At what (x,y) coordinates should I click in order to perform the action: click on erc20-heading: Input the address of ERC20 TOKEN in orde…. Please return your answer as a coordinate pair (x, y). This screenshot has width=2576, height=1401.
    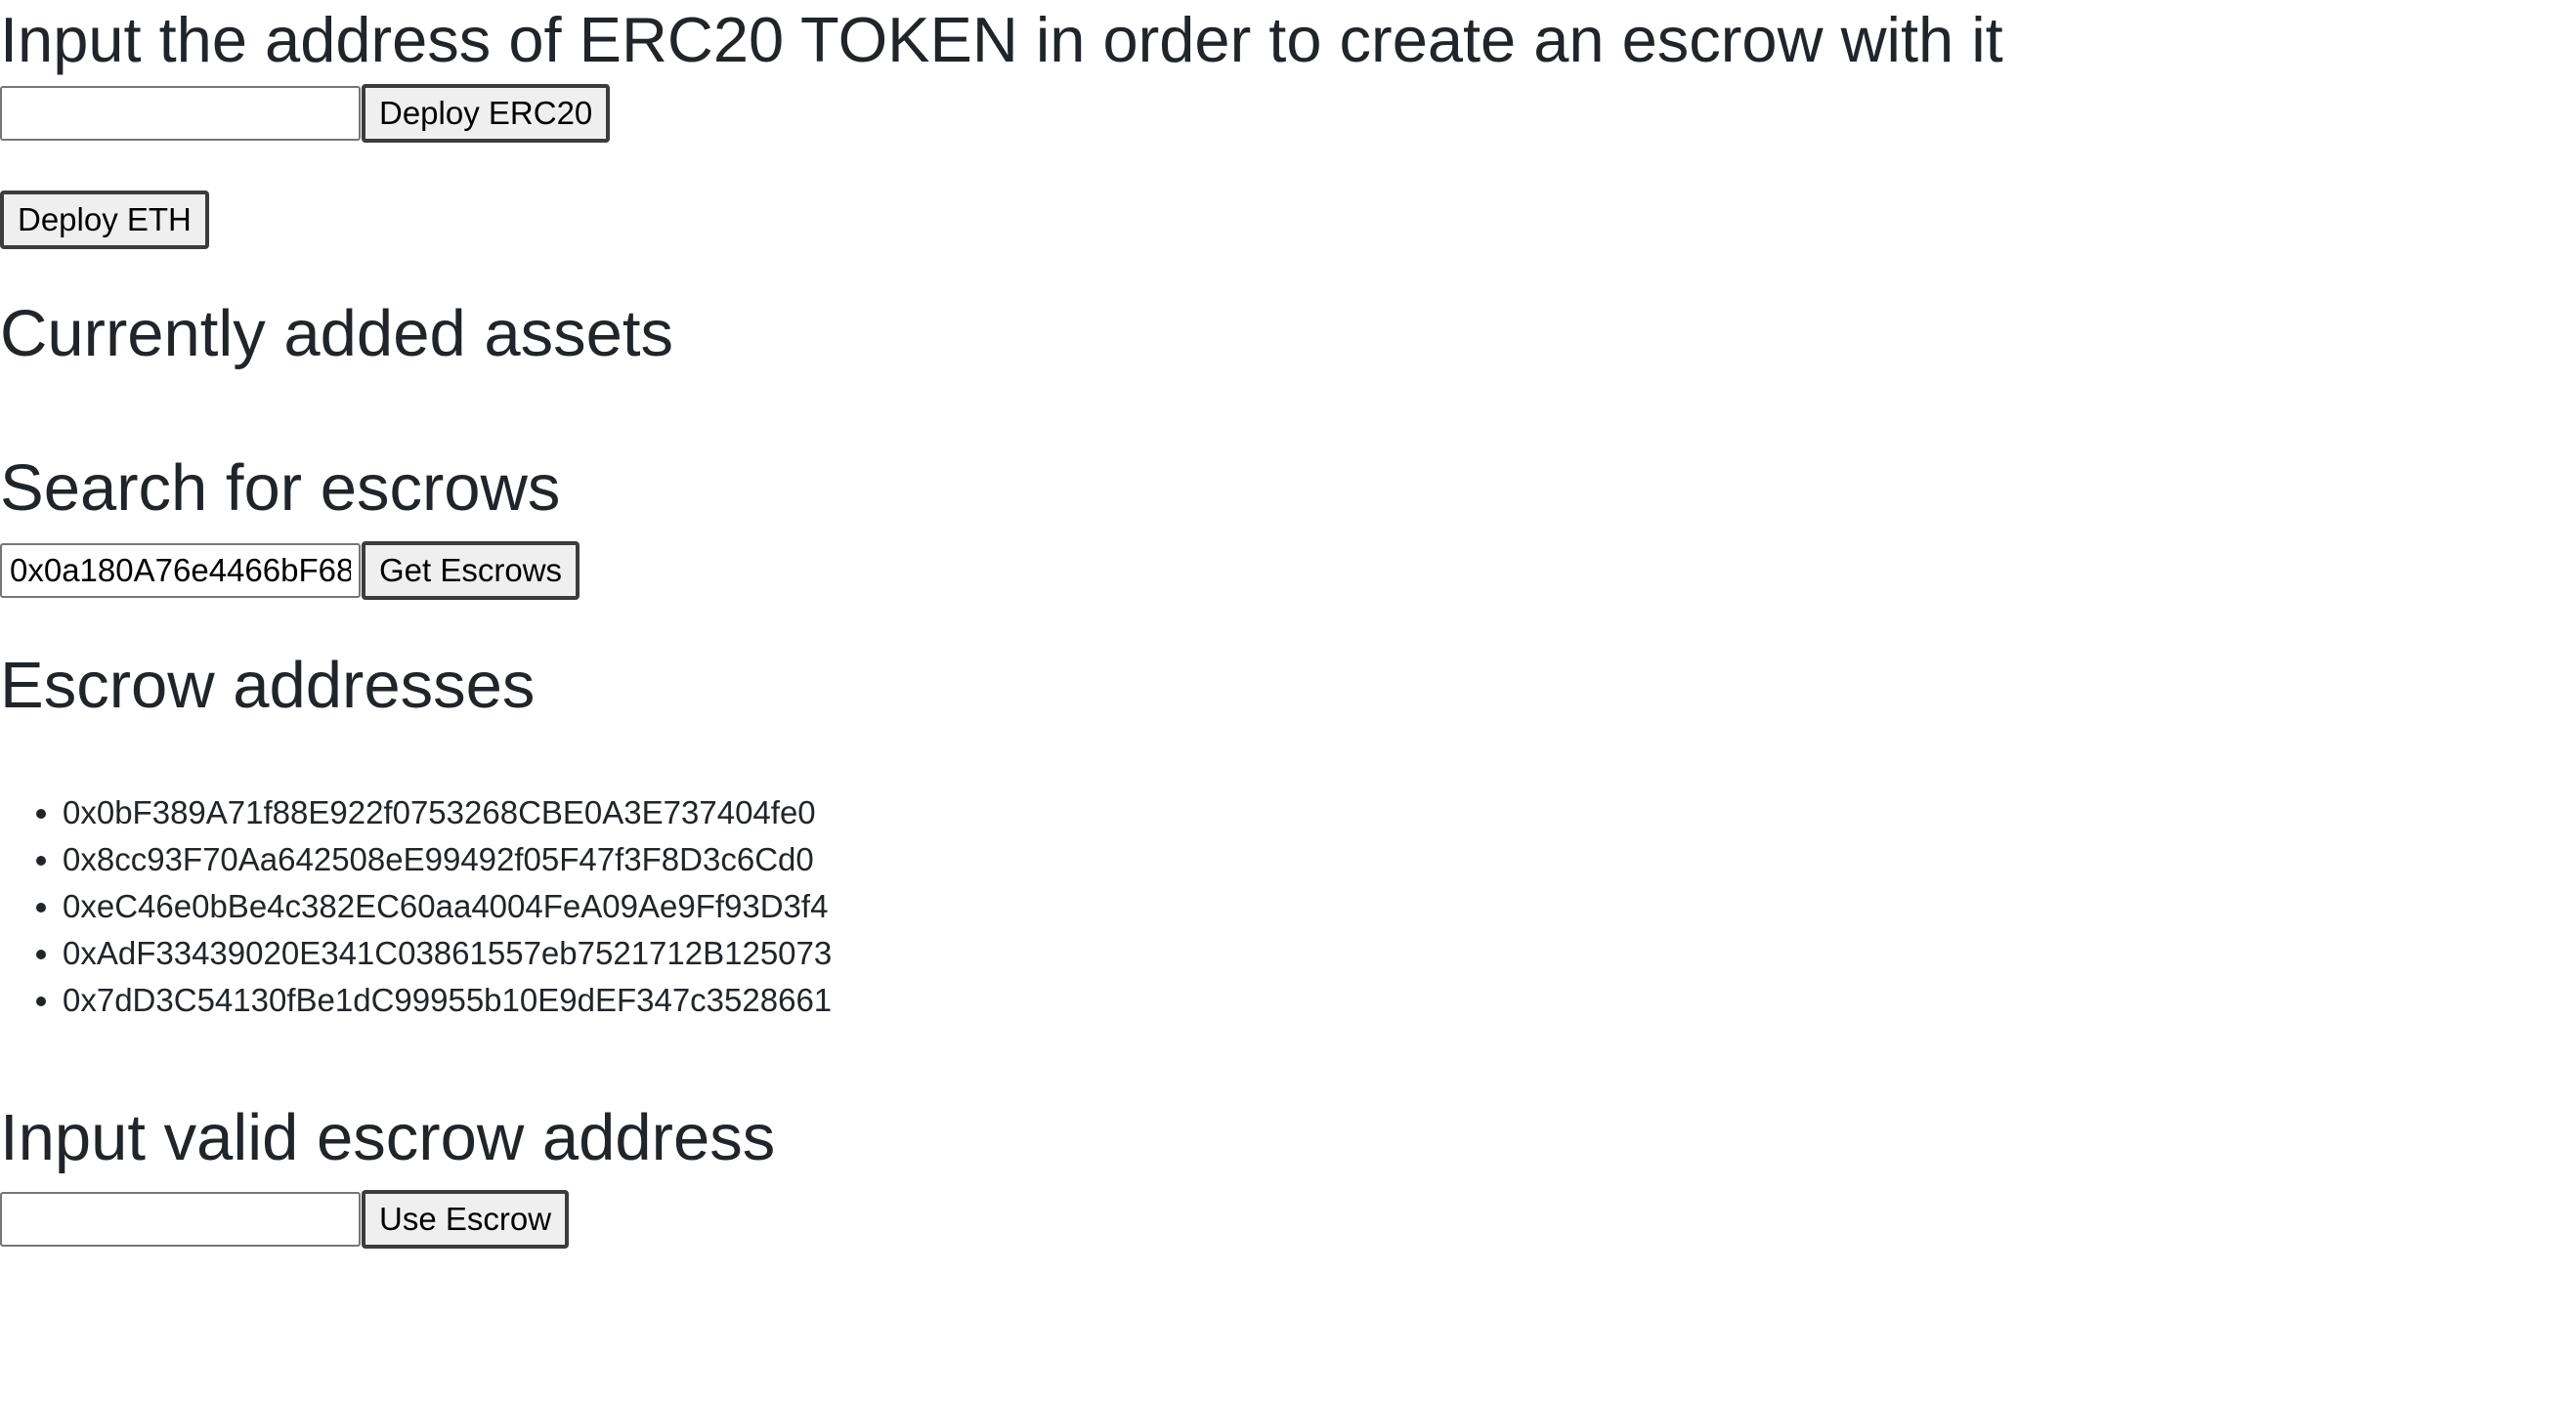
    Looking at the image, I should click on (1002, 39).